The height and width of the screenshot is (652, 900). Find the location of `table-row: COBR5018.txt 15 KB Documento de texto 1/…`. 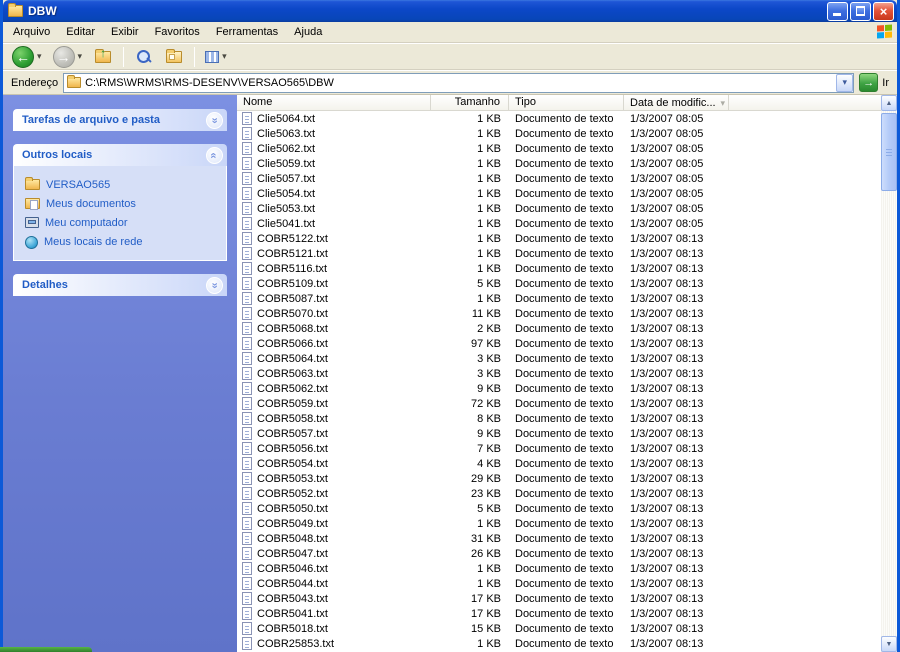

table-row: COBR5018.txt 15 KB Documento de texto 1/… is located at coordinates (559, 628).